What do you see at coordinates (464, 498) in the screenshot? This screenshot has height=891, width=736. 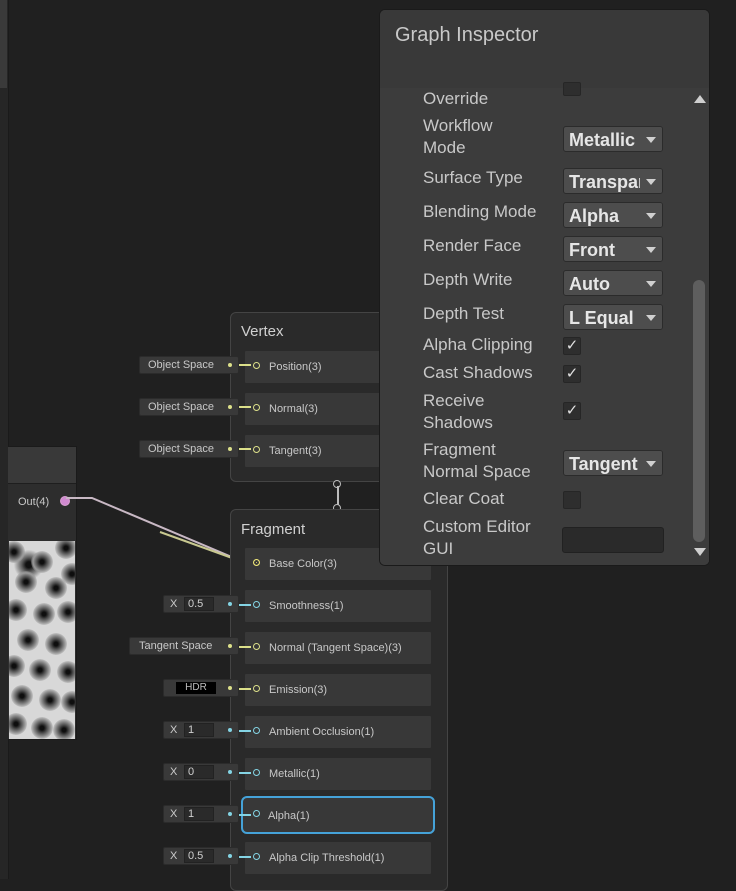 I see `clear-coat-label: Clear Coat` at bounding box center [464, 498].